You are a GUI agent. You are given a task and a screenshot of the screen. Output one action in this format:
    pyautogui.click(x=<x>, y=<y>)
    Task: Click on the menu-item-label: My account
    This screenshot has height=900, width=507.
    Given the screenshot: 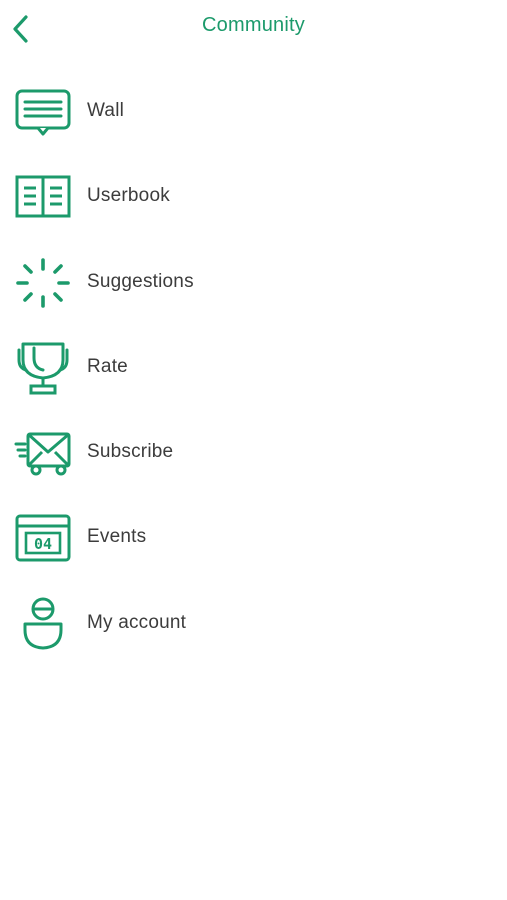 What is the action you would take?
    pyautogui.click(x=137, y=622)
    